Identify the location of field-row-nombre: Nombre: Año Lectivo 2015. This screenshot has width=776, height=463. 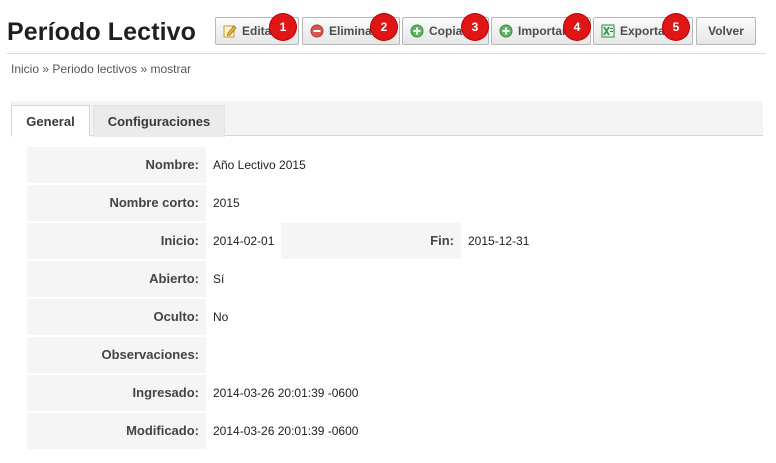
(397, 165).